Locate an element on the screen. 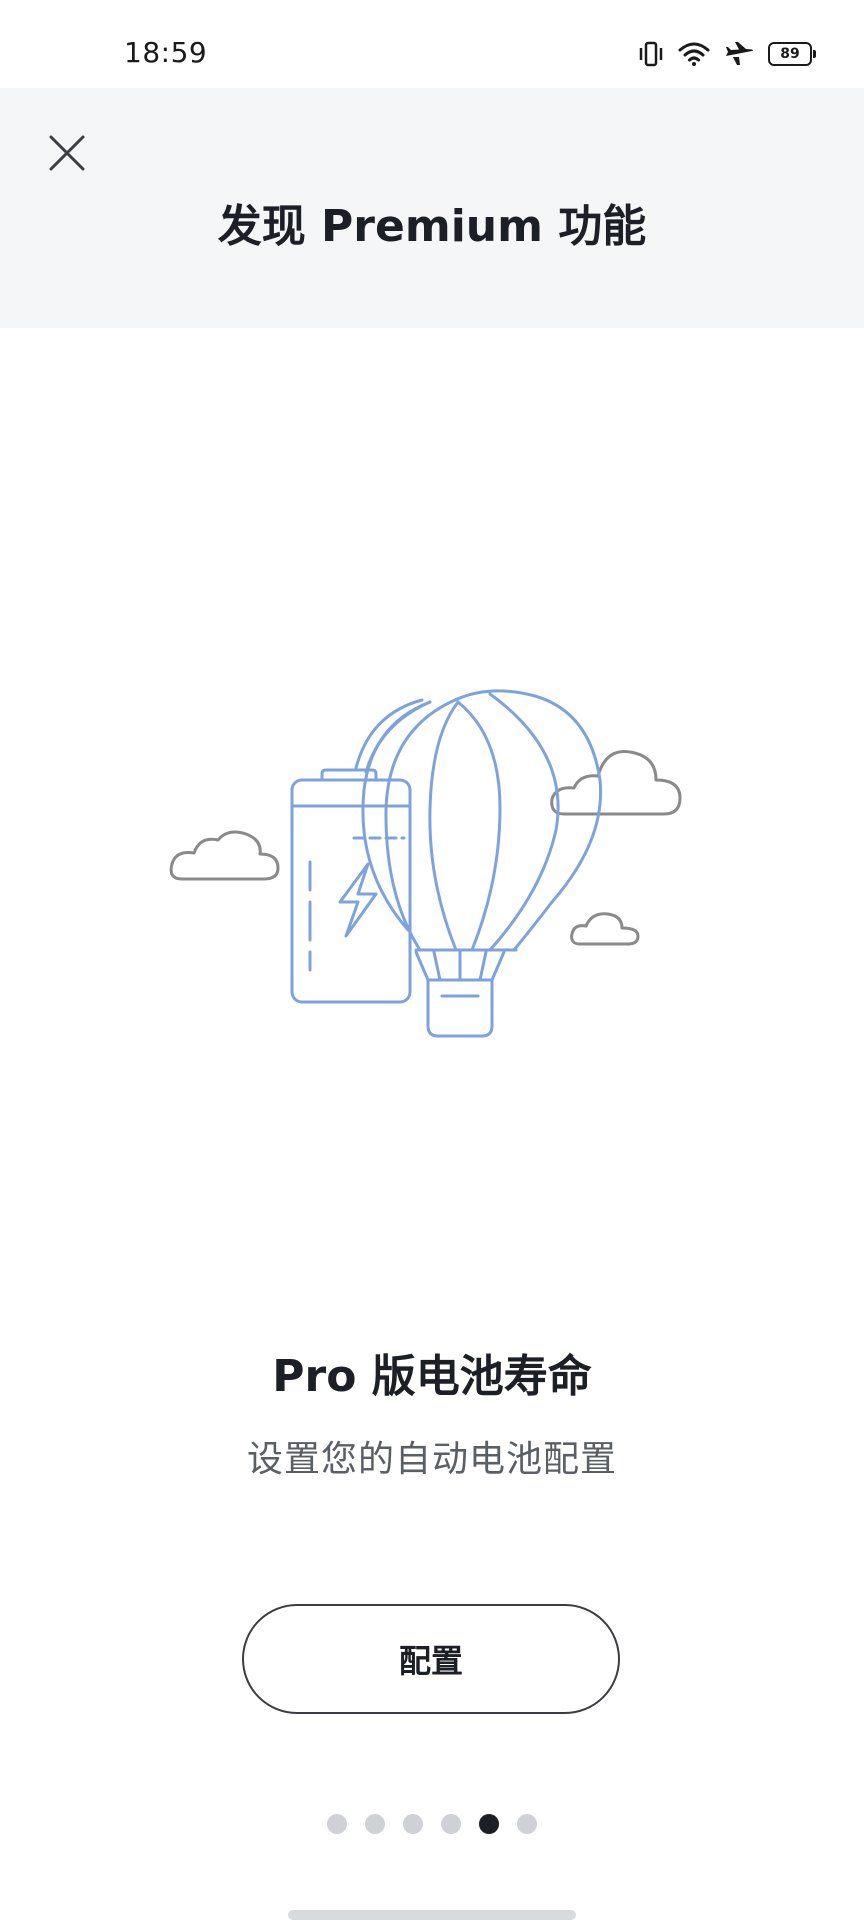 The image size is (864, 1920). close-button is located at coordinates (67, 155).